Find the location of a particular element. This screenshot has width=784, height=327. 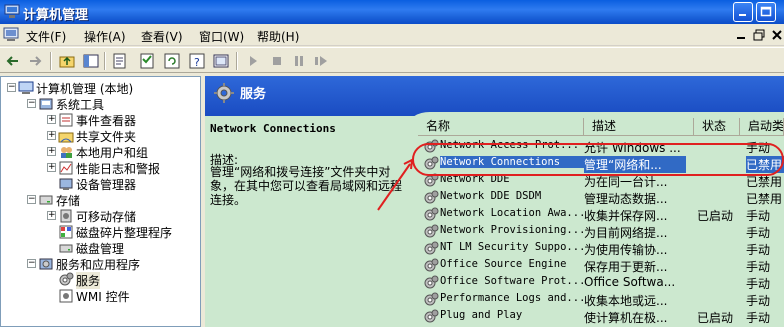

service-name: Network DDE DSDM is located at coordinates (491, 196).